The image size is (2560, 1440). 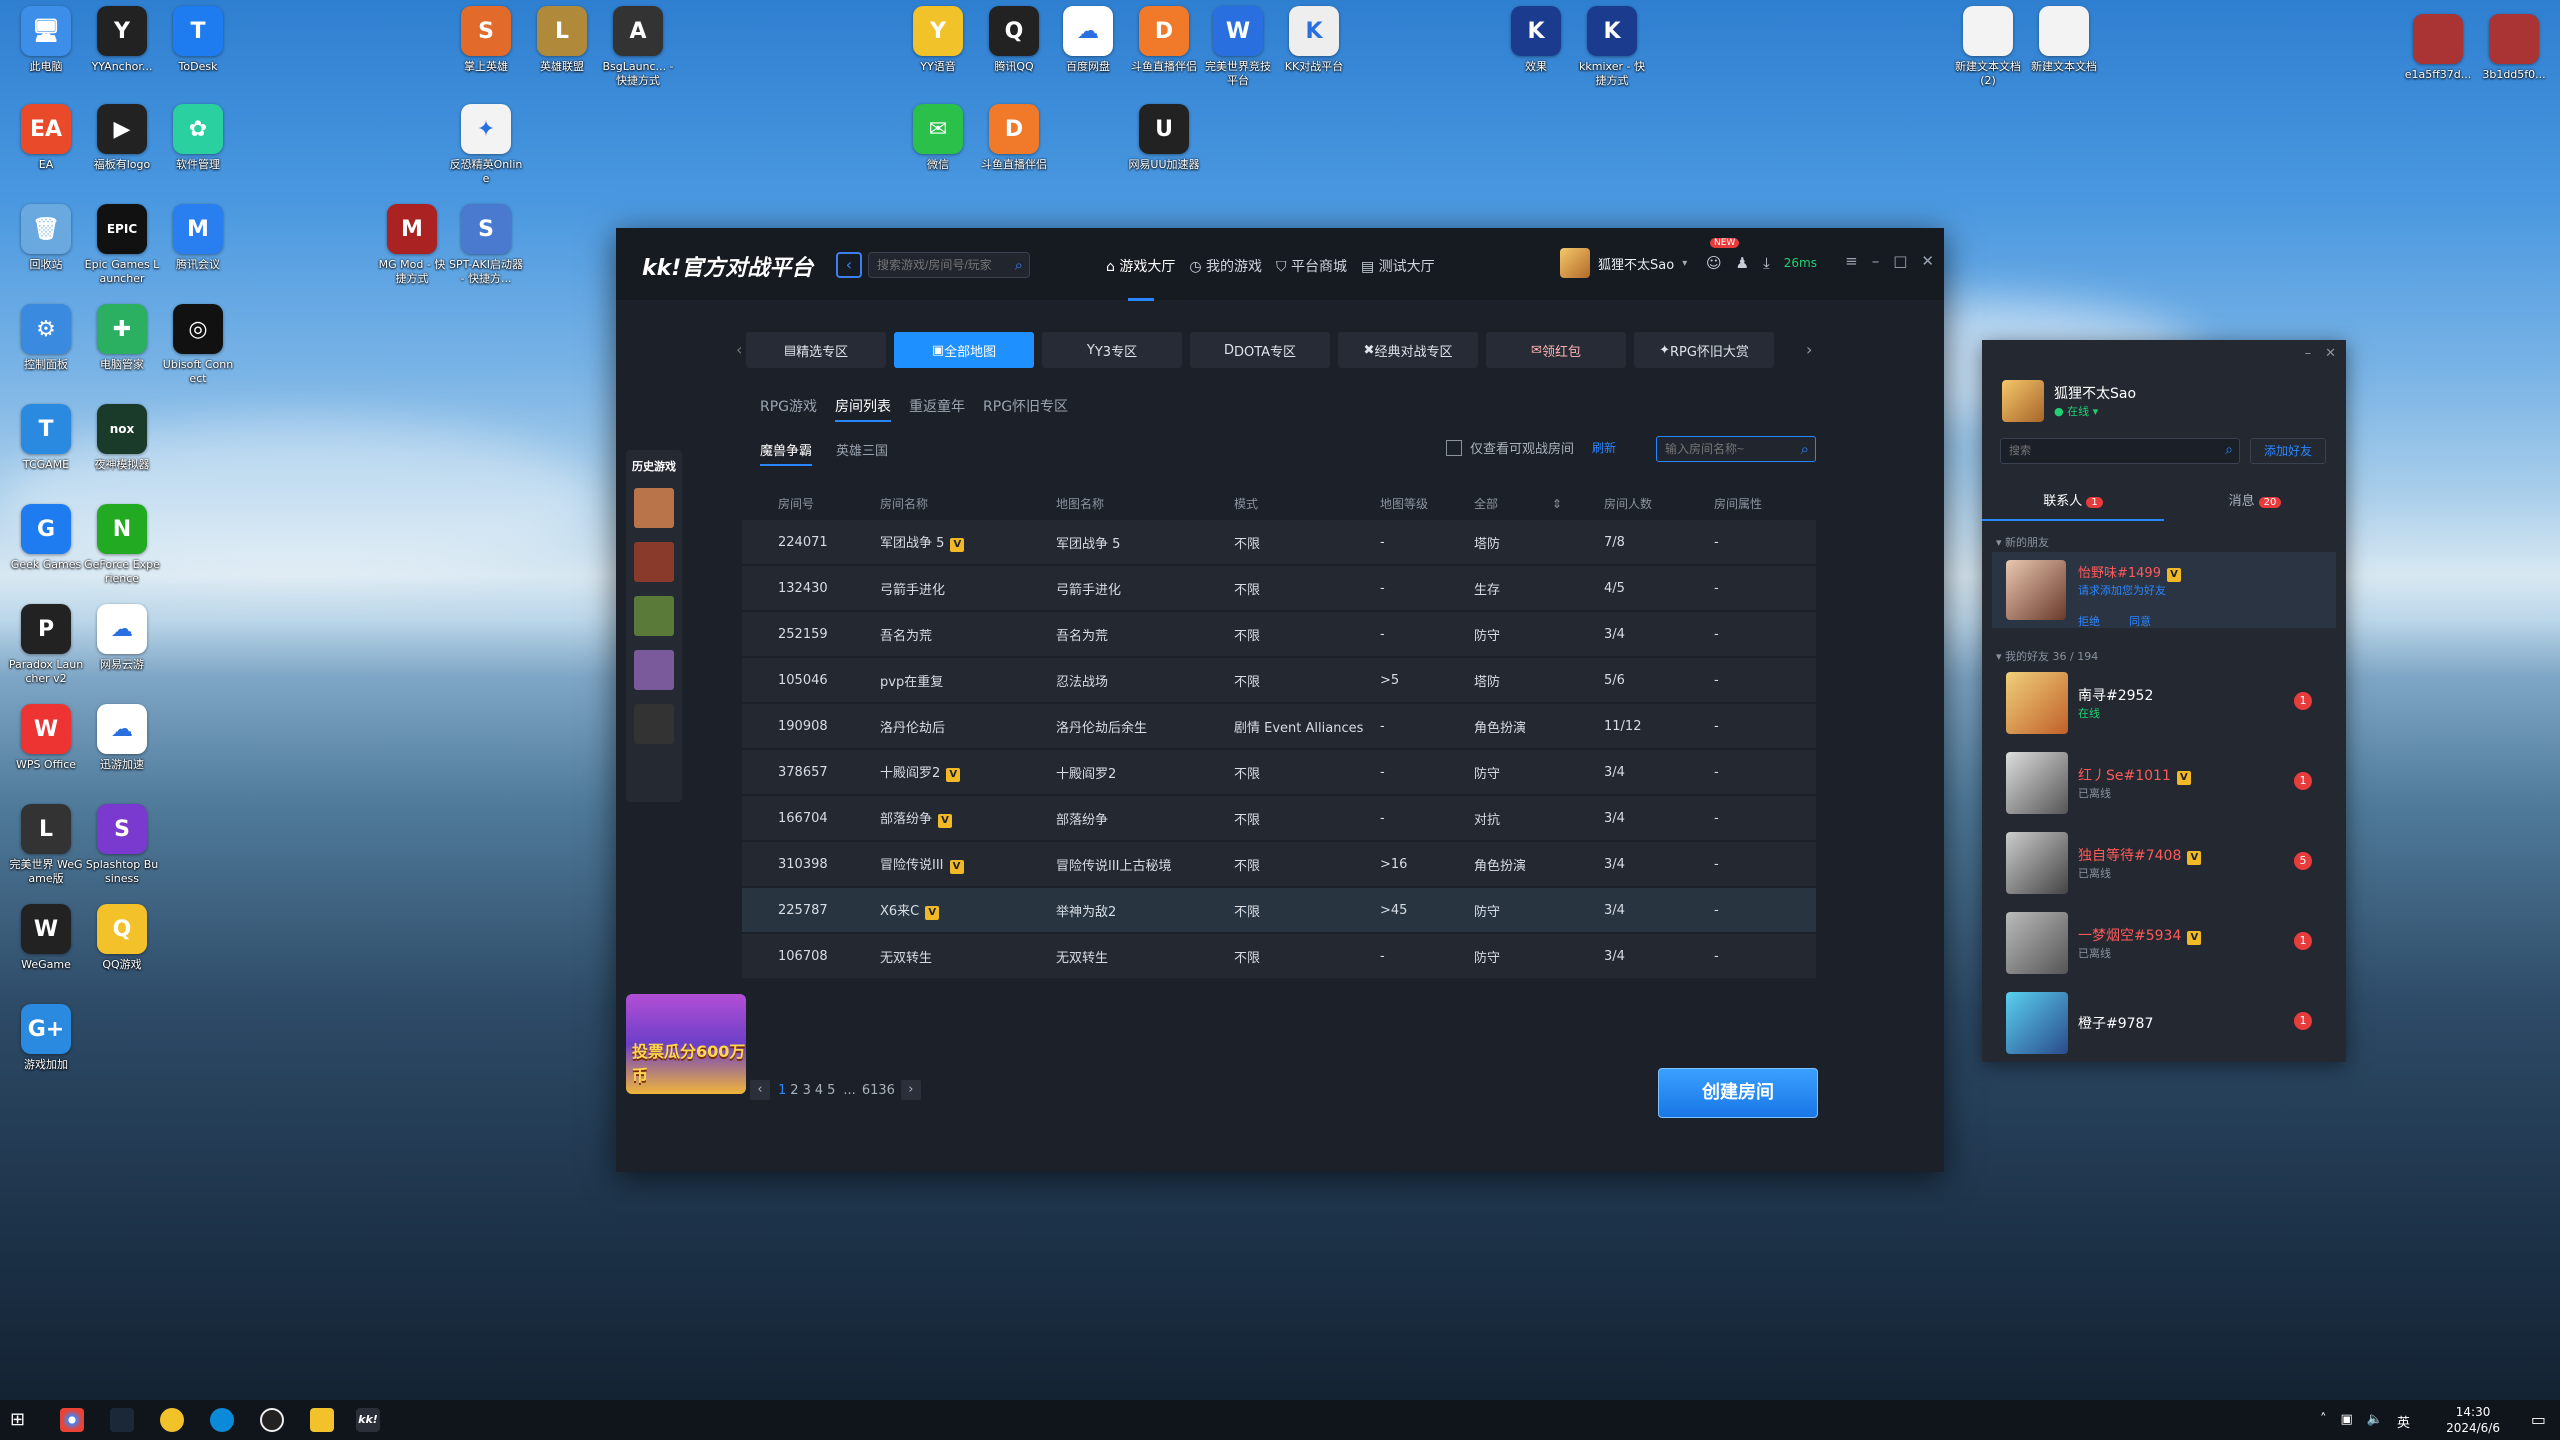 What do you see at coordinates (46, 538) in the screenshot?
I see `desktop-icon: G Geek Games` at bounding box center [46, 538].